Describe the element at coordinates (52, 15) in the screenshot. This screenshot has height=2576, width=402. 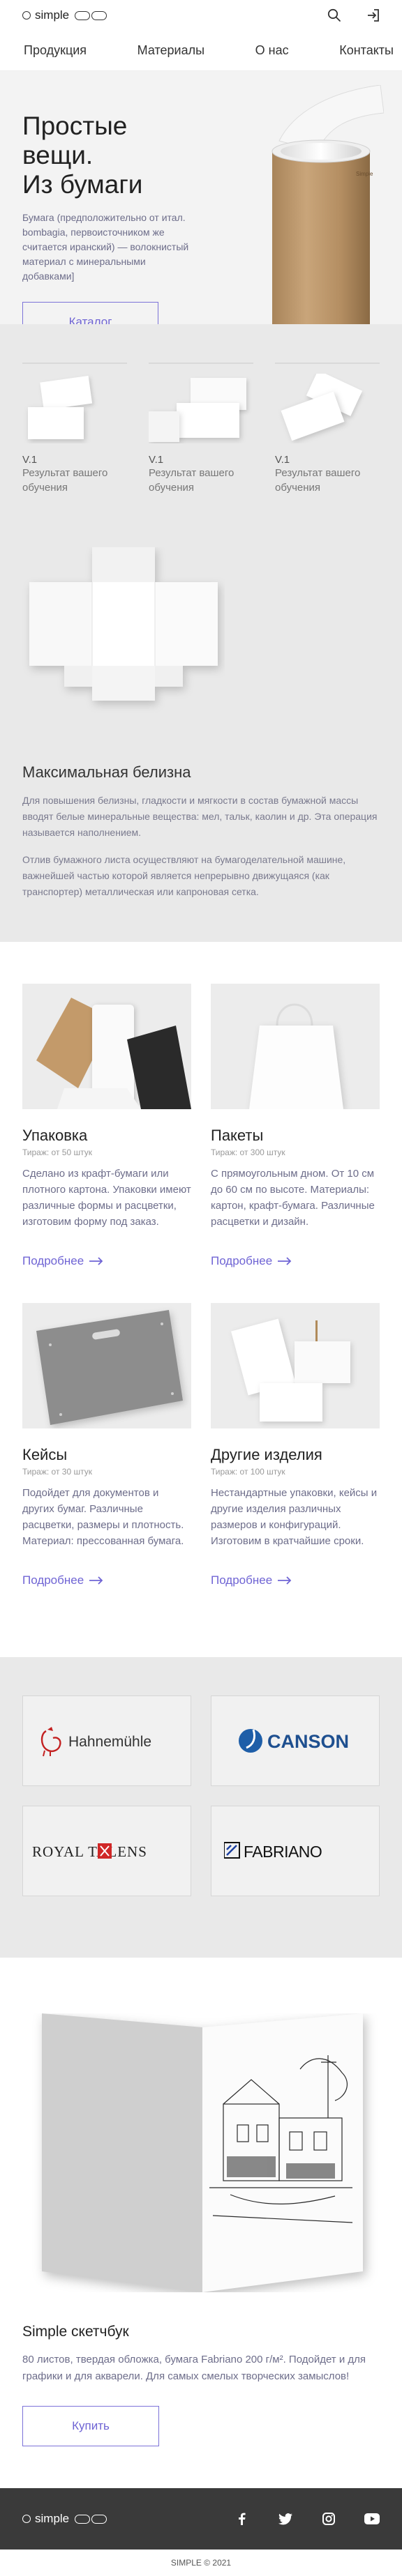
I see `logo-text: simple` at that location.